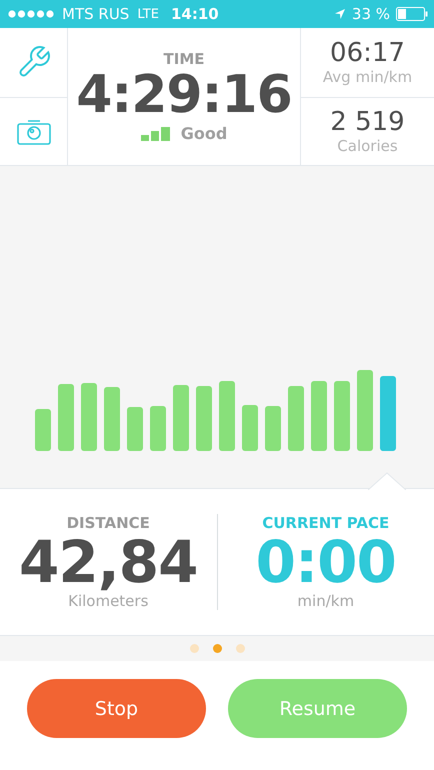 The width and height of the screenshot is (434, 770). What do you see at coordinates (31, 14) in the screenshot?
I see `signal-dots-icon` at bounding box center [31, 14].